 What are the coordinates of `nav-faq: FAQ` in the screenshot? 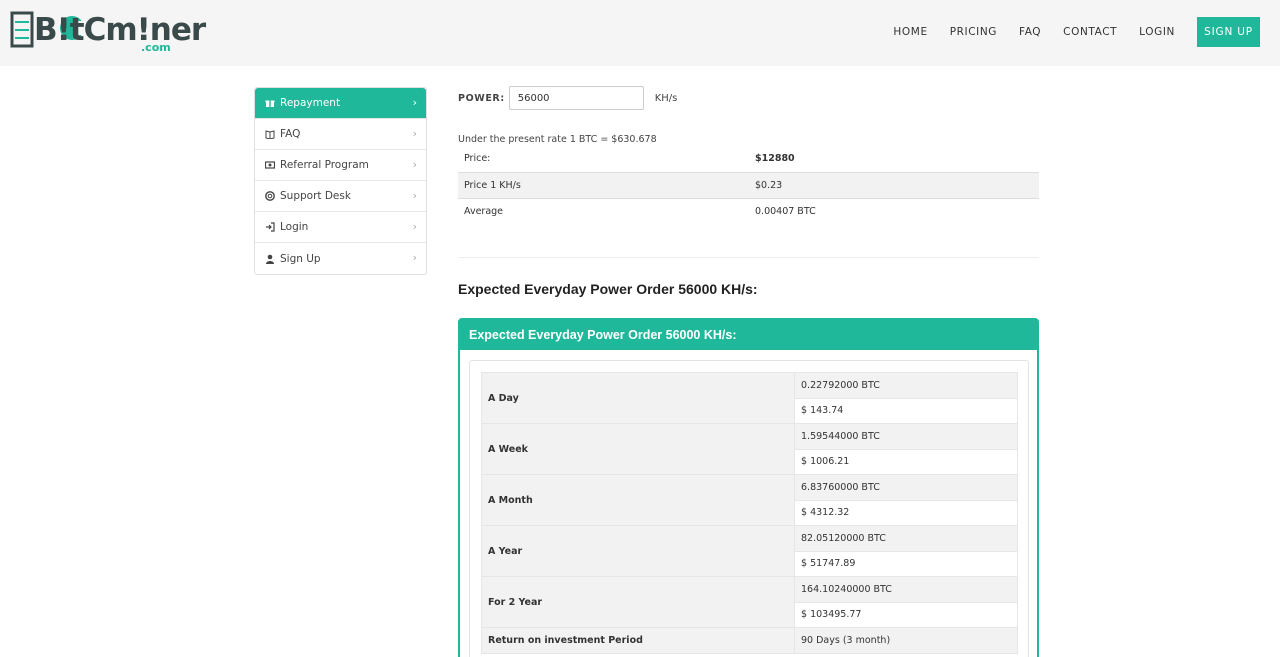 It's located at (1030, 32).